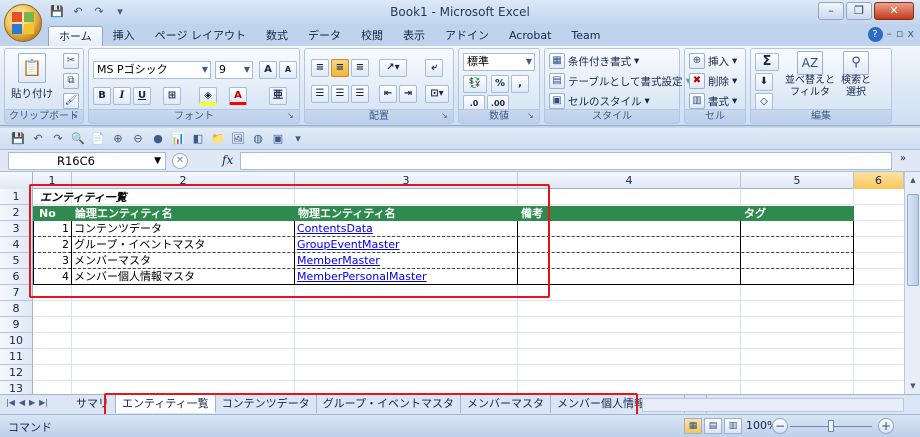  Describe the element at coordinates (566, 161) in the screenshot. I see `formula-input` at that location.